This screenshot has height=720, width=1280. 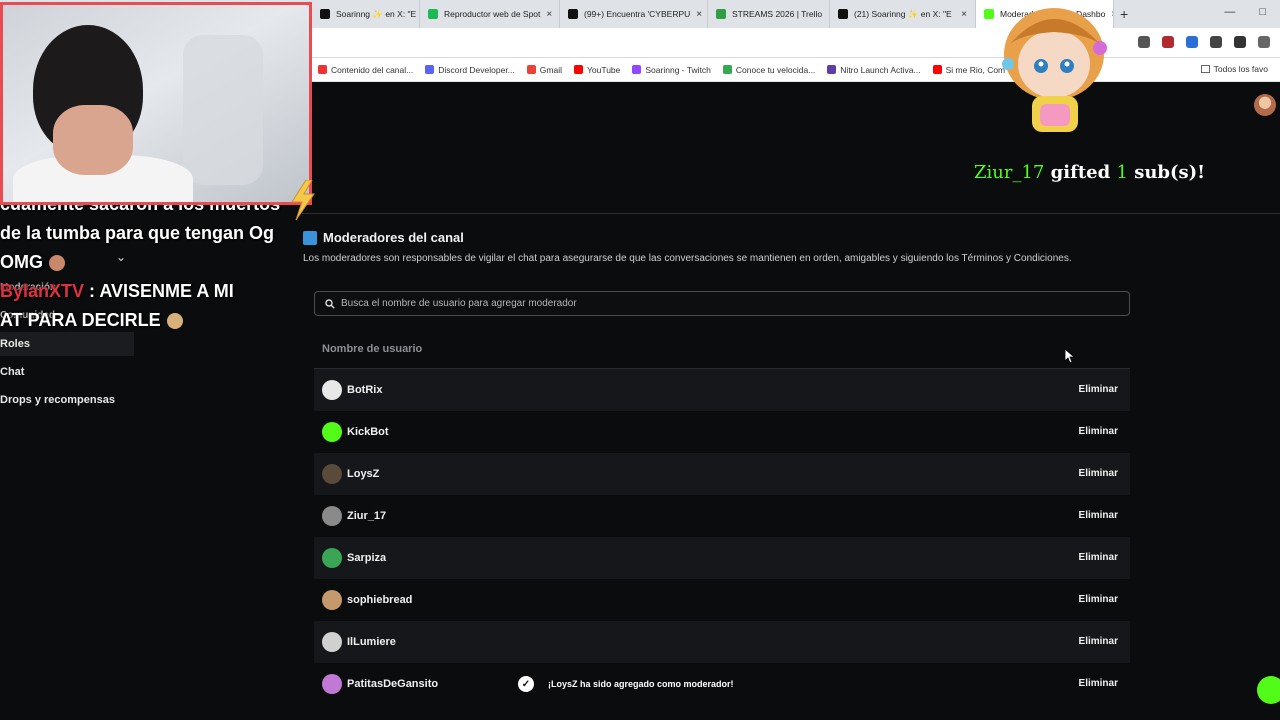 I want to click on moderator-username: Sarpiza, so click(x=367, y=558).